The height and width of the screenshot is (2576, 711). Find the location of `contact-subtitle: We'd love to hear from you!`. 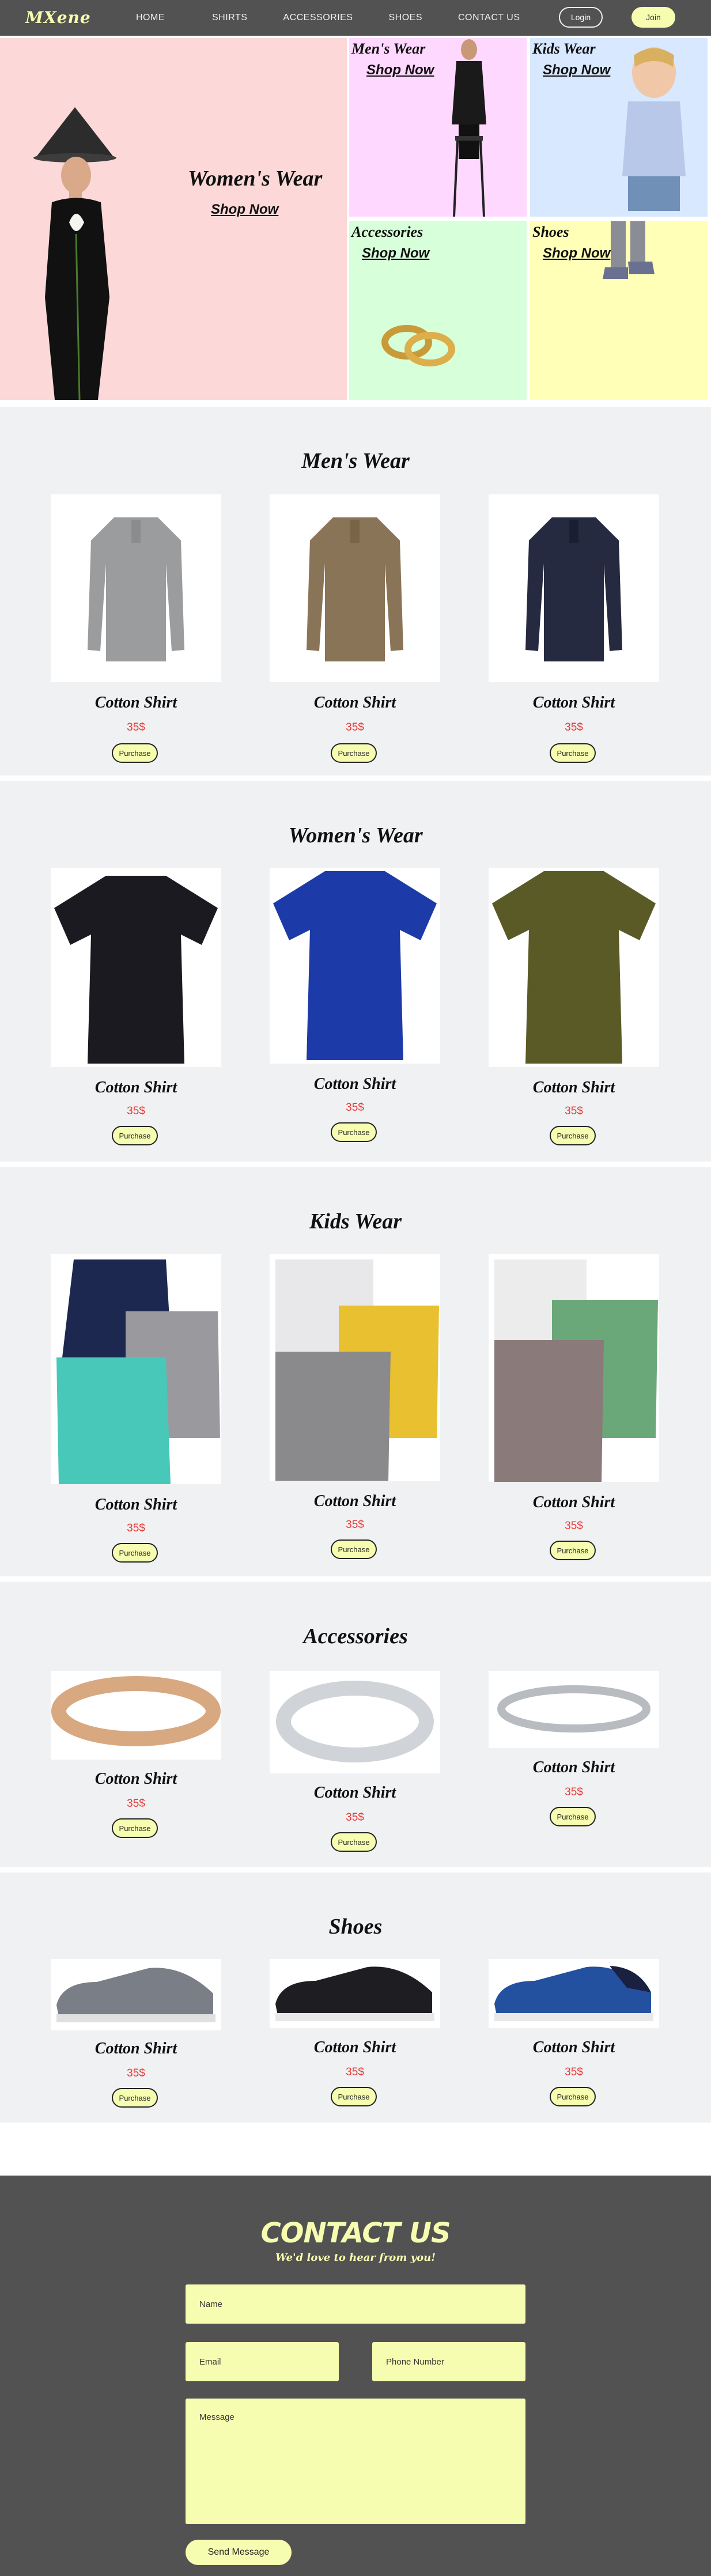

contact-subtitle: We'd love to hear from you! is located at coordinates (355, 2258).